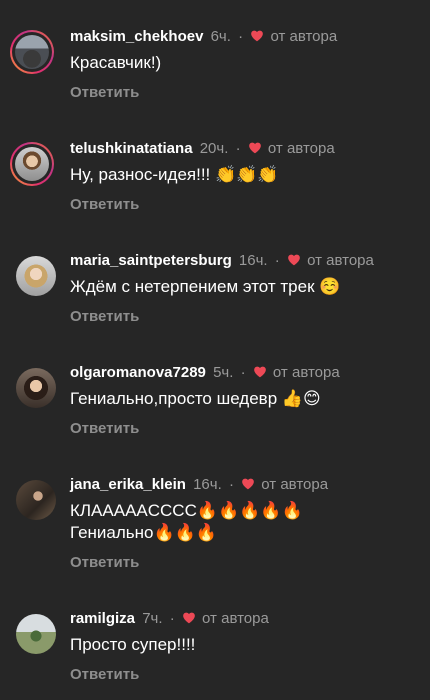 This screenshot has height=700, width=430. What do you see at coordinates (186, 521) in the screenshot?
I see `comment-text: КЛААААACCCC🔥🔥🔥🔥🔥 Гениально🔥🔥🔥` at bounding box center [186, 521].